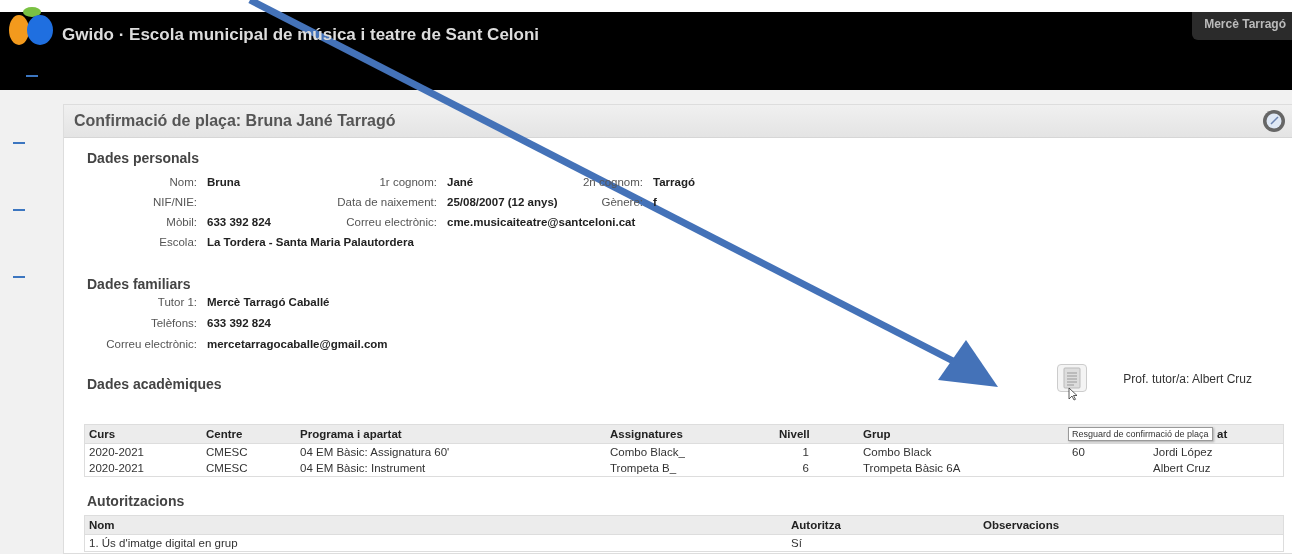  What do you see at coordinates (883, 543) in the screenshot?
I see `table-cell: Sí` at bounding box center [883, 543].